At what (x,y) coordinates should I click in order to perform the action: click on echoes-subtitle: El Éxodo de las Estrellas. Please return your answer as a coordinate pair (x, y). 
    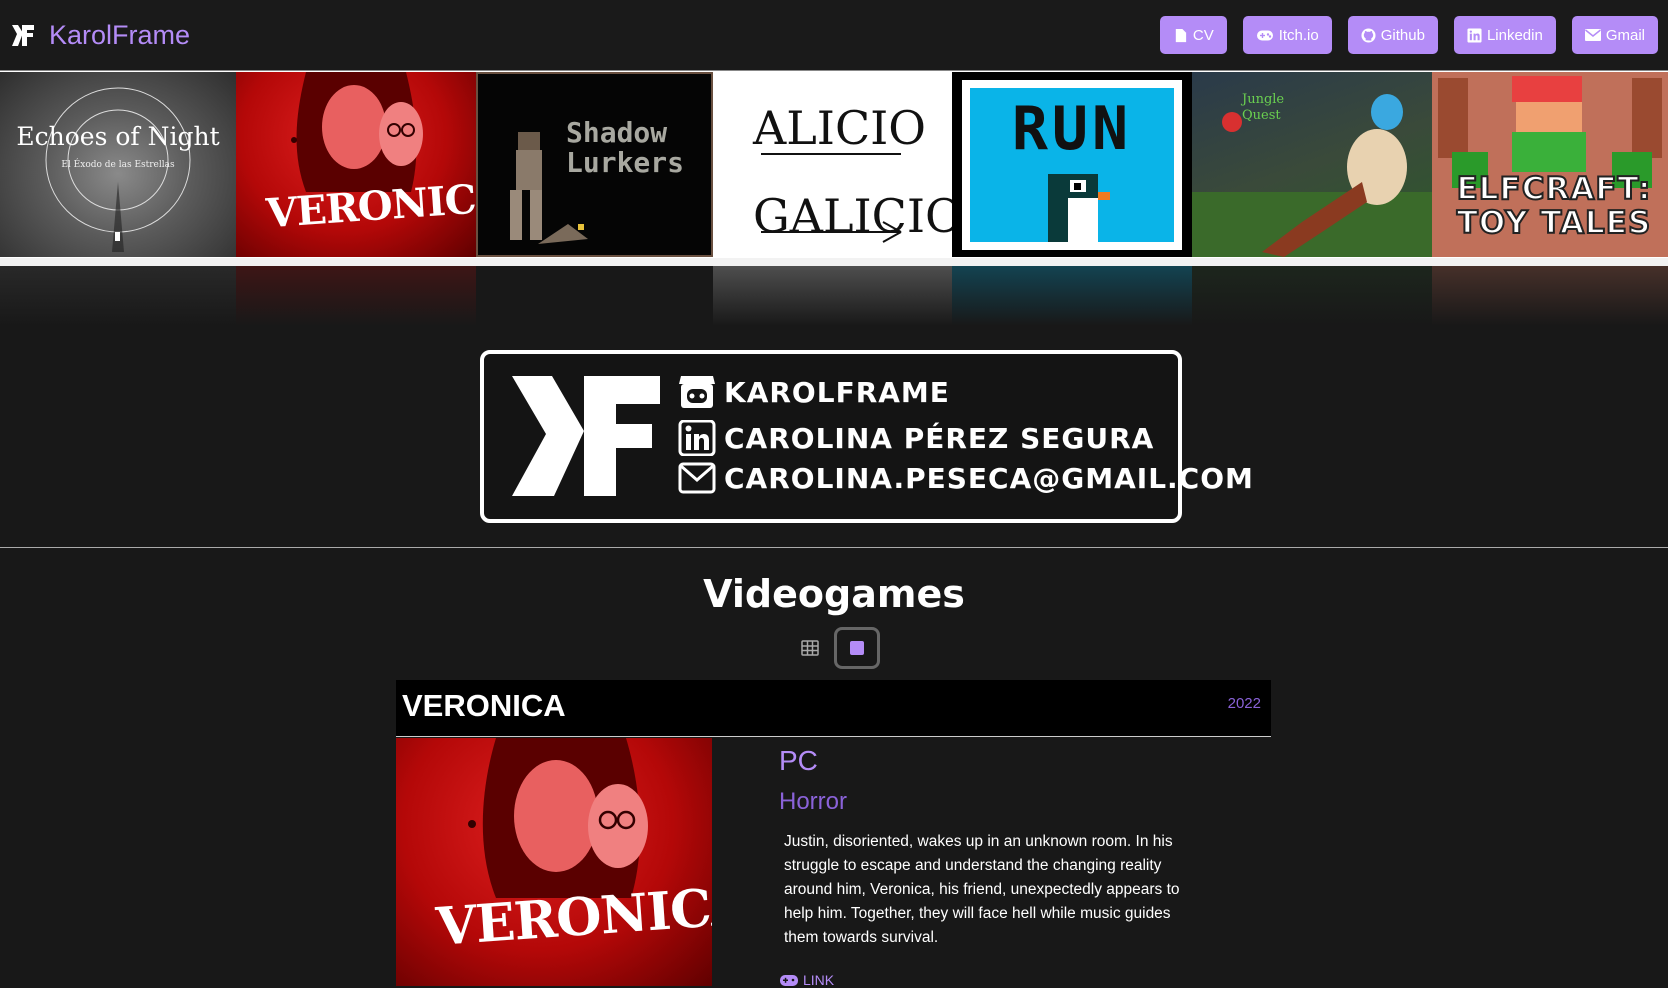
    Looking at the image, I should click on (118, 165).